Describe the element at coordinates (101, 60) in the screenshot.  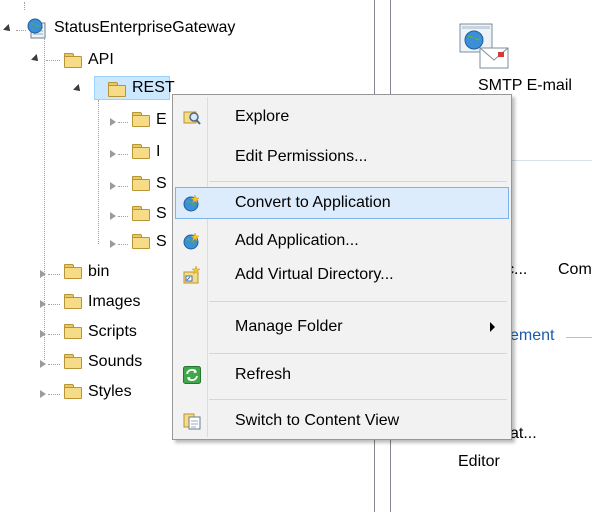
I see `tree-item-api: API` at that location.